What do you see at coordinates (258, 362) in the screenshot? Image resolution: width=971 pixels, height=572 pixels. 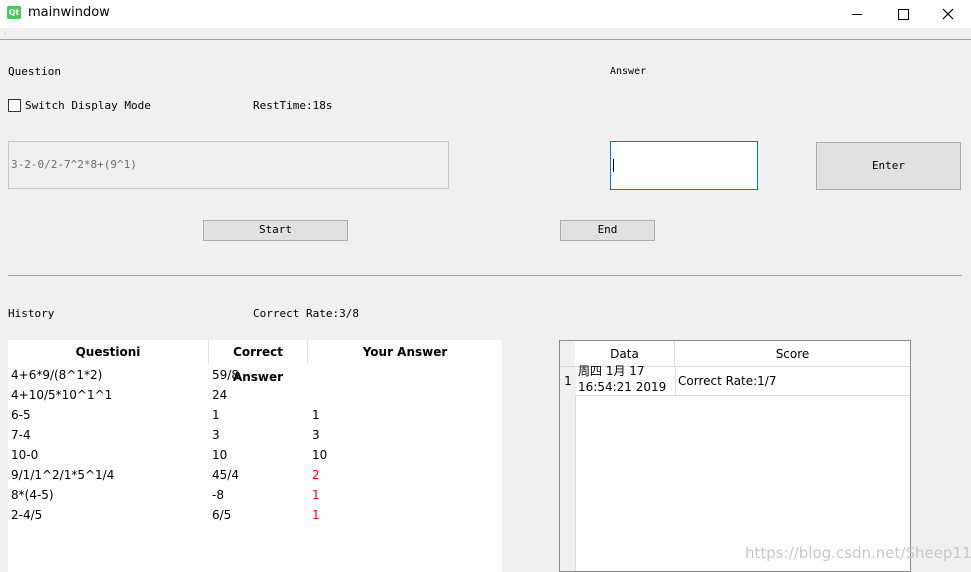 I see `column-header-correct-answer: Correct Answer` at bounding box center [258, 362].